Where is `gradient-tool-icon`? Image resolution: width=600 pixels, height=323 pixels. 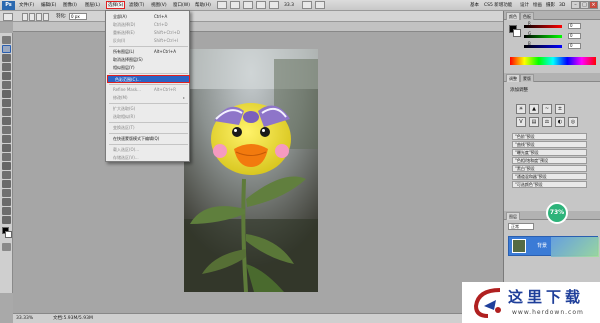 gradient-tool-icon is located at coordinates (6, 139).